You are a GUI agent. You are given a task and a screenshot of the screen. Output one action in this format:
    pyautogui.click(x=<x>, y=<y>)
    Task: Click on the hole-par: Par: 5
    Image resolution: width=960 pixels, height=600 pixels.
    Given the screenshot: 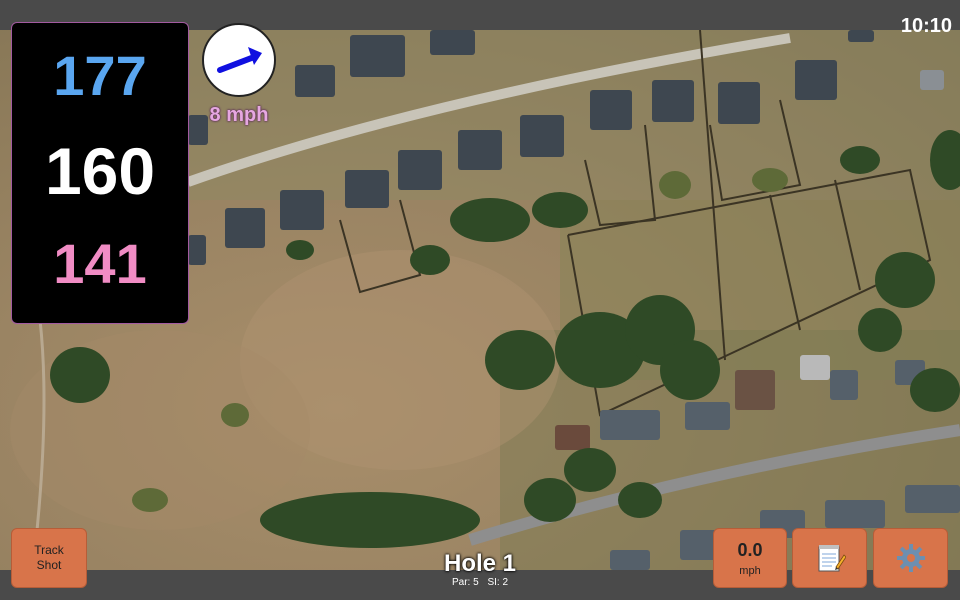 What is the action you would take?
    pyautogui.click(x=465, y=582)
    